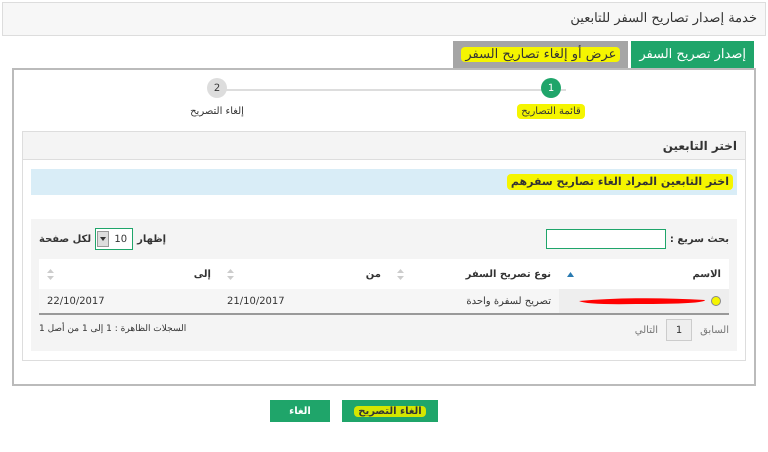 The image size is (768, 452). What do you see at coordinates (619, 182) in the screenshot?
I see `info-text: اختر التابعين المراد الغاء تصاريح سفرهم` at bounding box center [619, 182].